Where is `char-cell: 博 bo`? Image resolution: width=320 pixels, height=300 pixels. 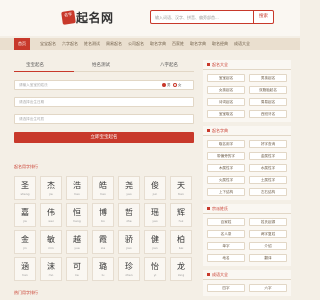 char-cell: 博 bo is located at coordinates (103, 215).